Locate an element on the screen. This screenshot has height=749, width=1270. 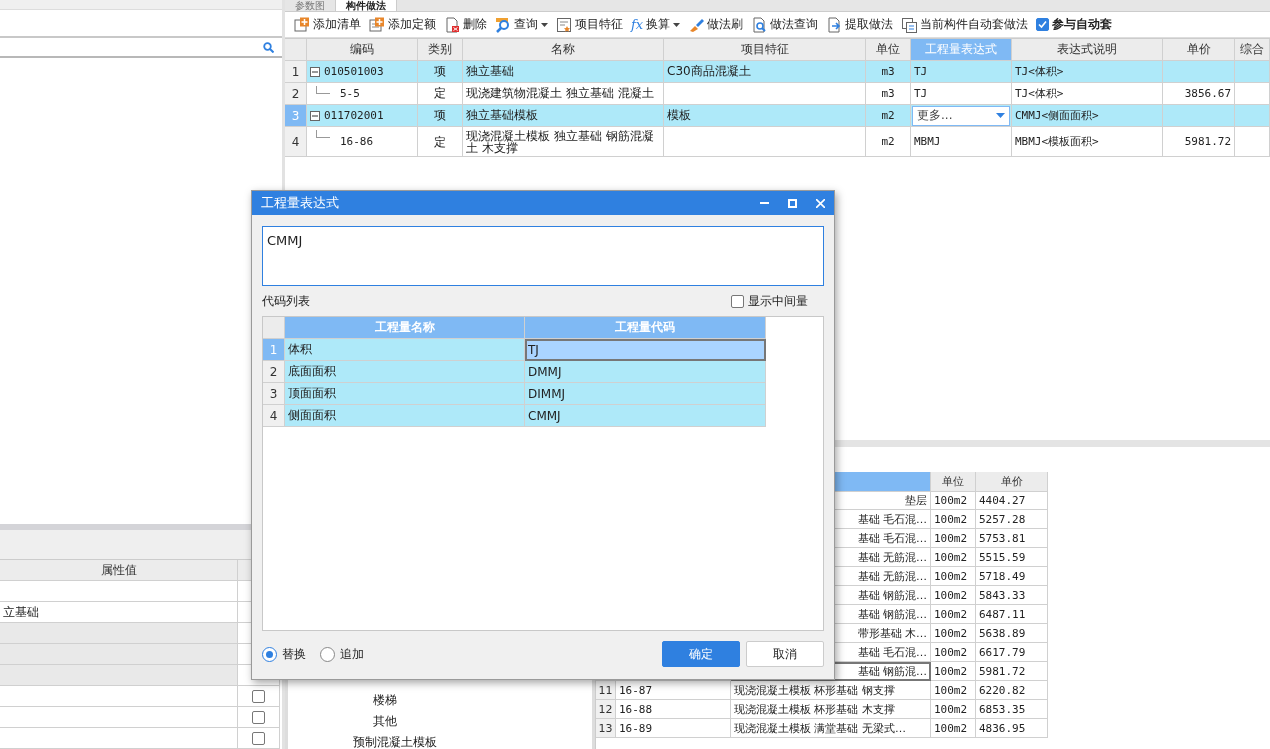
toolbar-button: 添加定额 is located at coordinates (402, 24).